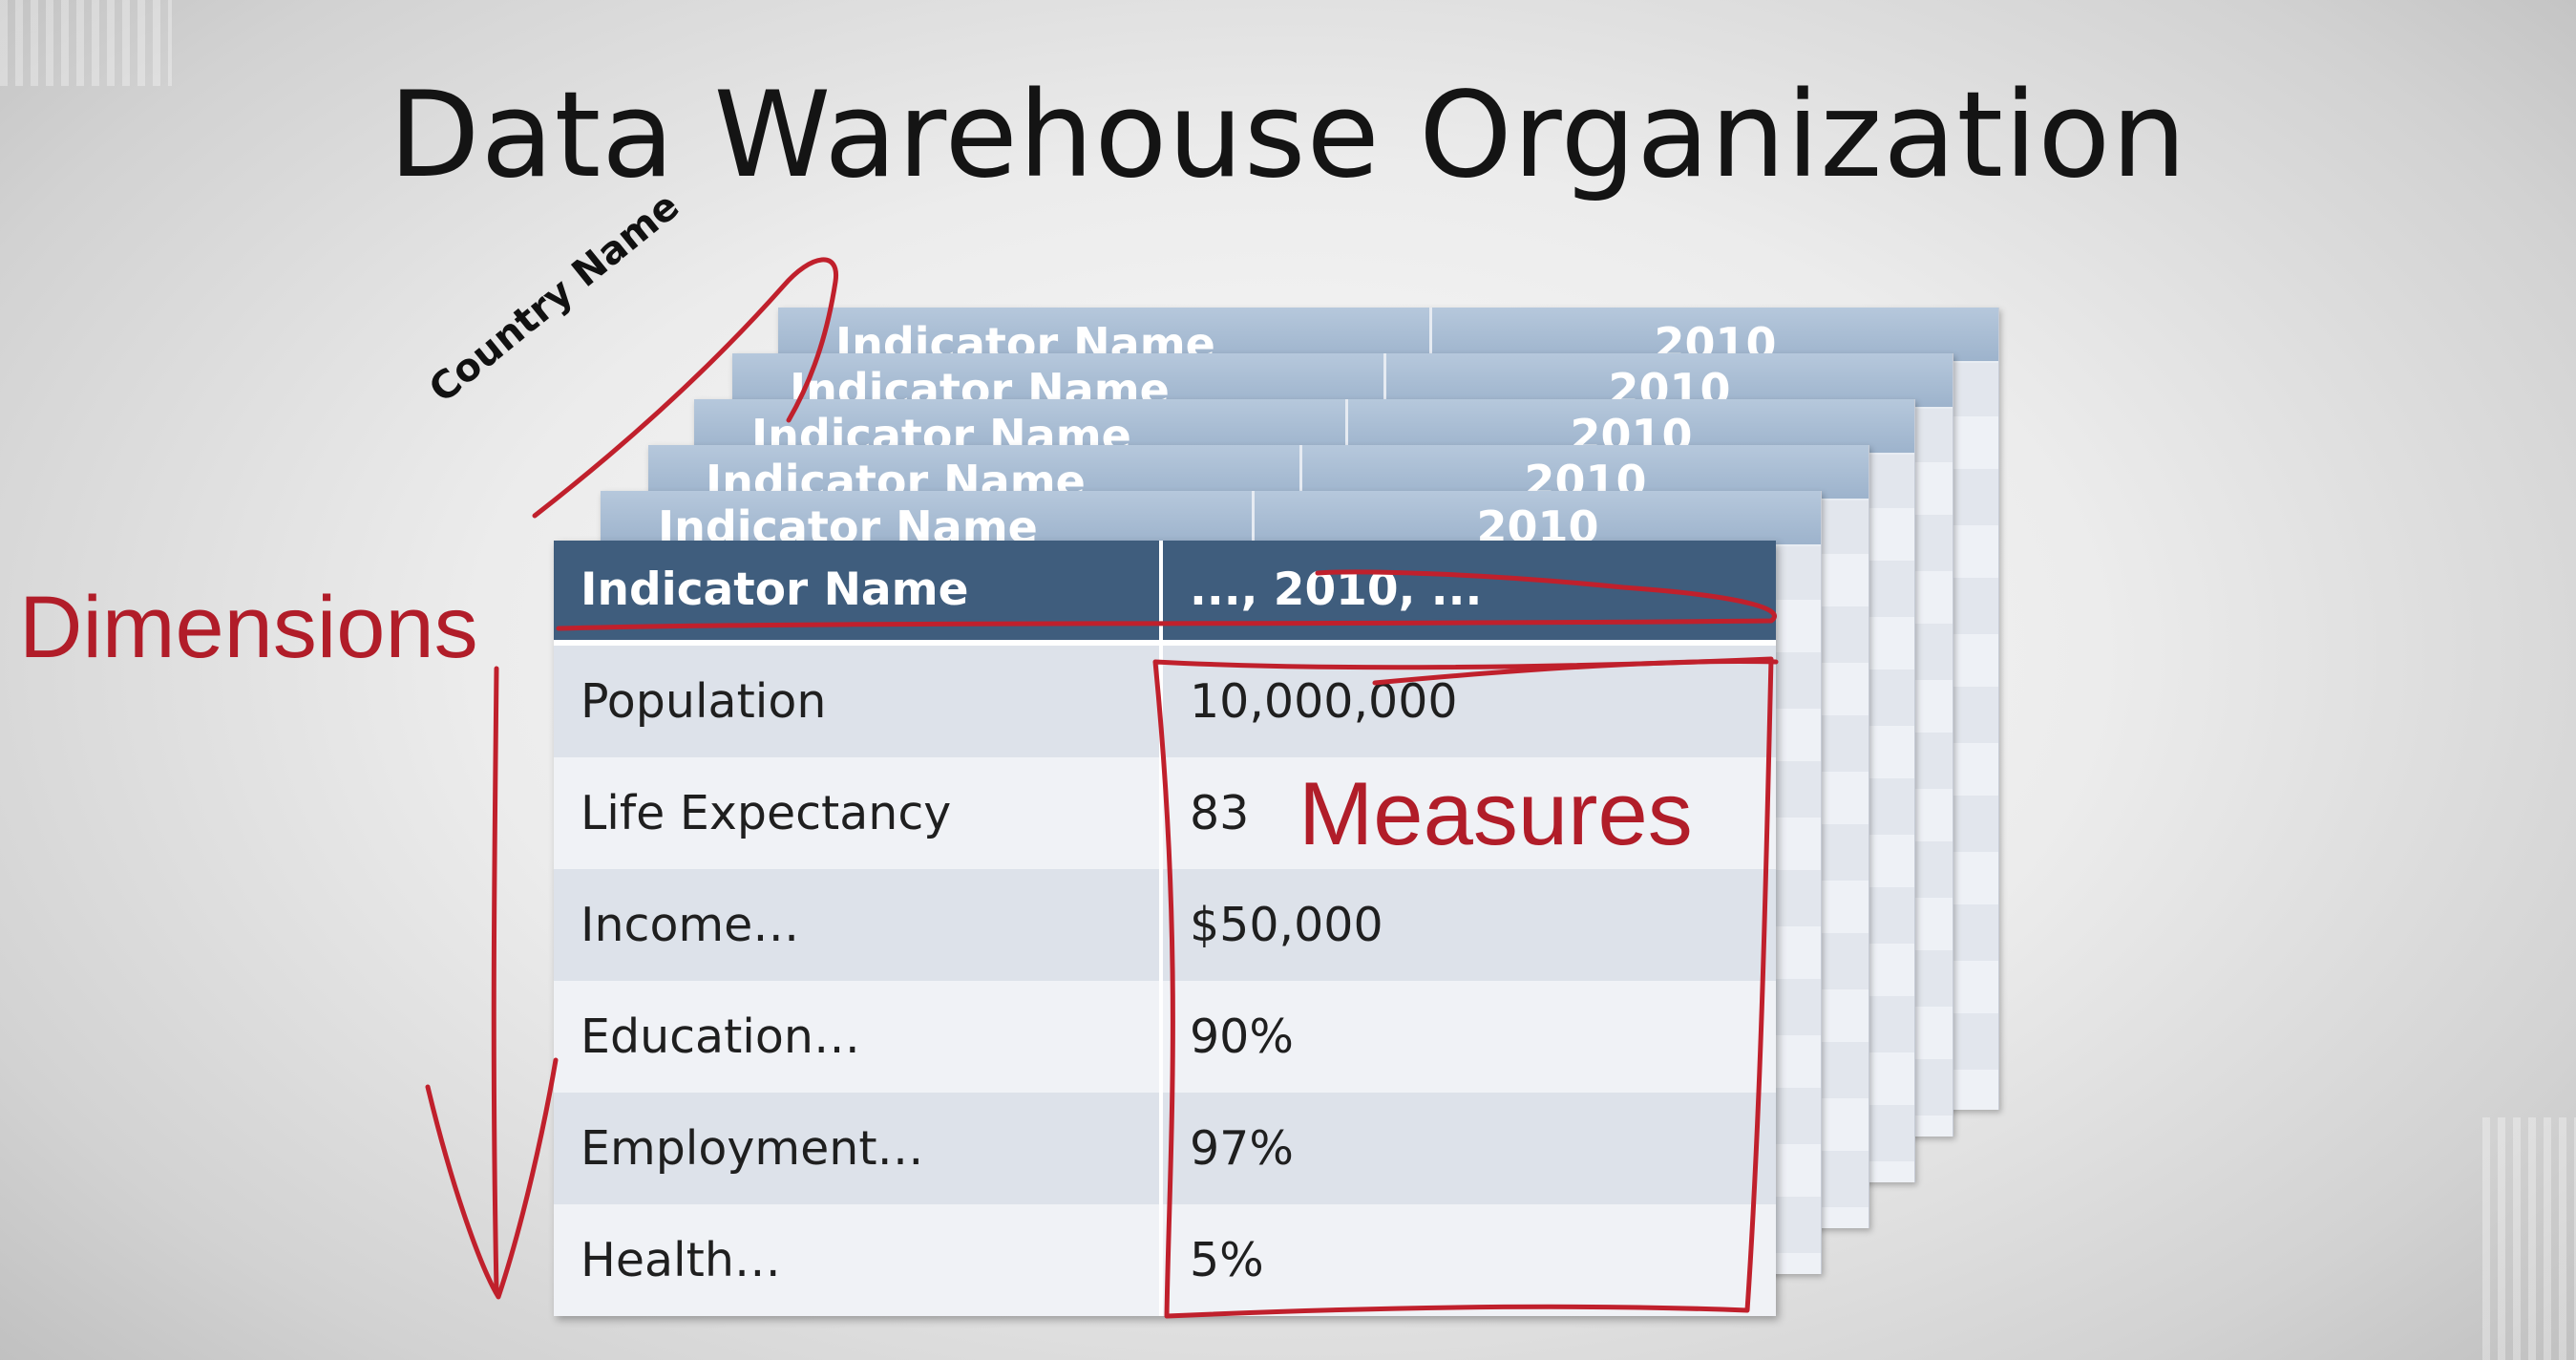 Image resolution: width=2576 pixels, height=1360 pixels. I want to click on country-underline-stroke, so click(685, 388).